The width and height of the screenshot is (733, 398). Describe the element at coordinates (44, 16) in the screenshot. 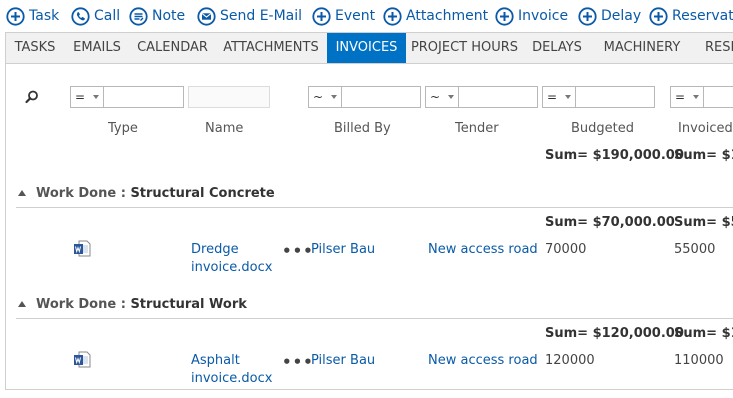

I see `add-task-label: Task` at that location.